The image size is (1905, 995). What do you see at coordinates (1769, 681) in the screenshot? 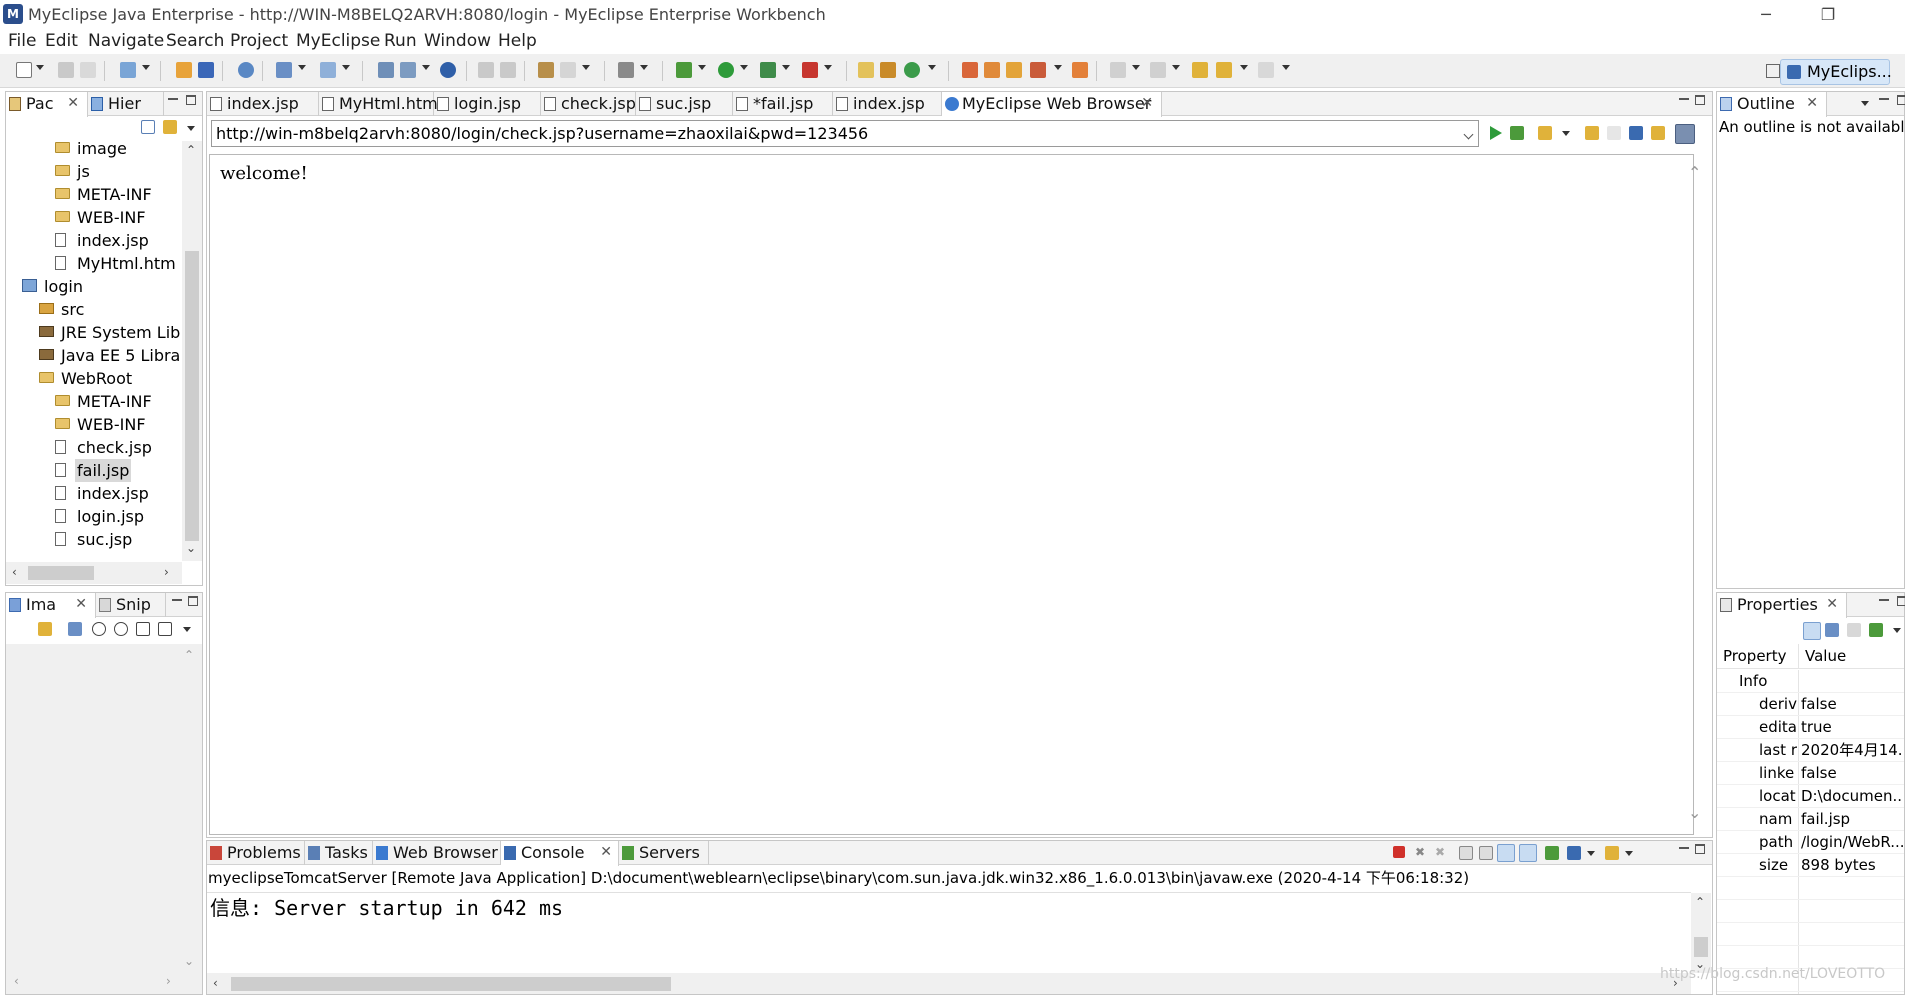
I see `properties-group-label: Info` at bounding box center [1769, 681].